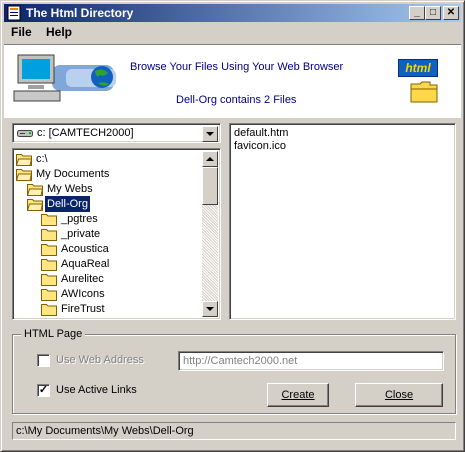 The width and height of the screenshot is (465, 452). I want to click on maximize-button: □, so click(433, 13).